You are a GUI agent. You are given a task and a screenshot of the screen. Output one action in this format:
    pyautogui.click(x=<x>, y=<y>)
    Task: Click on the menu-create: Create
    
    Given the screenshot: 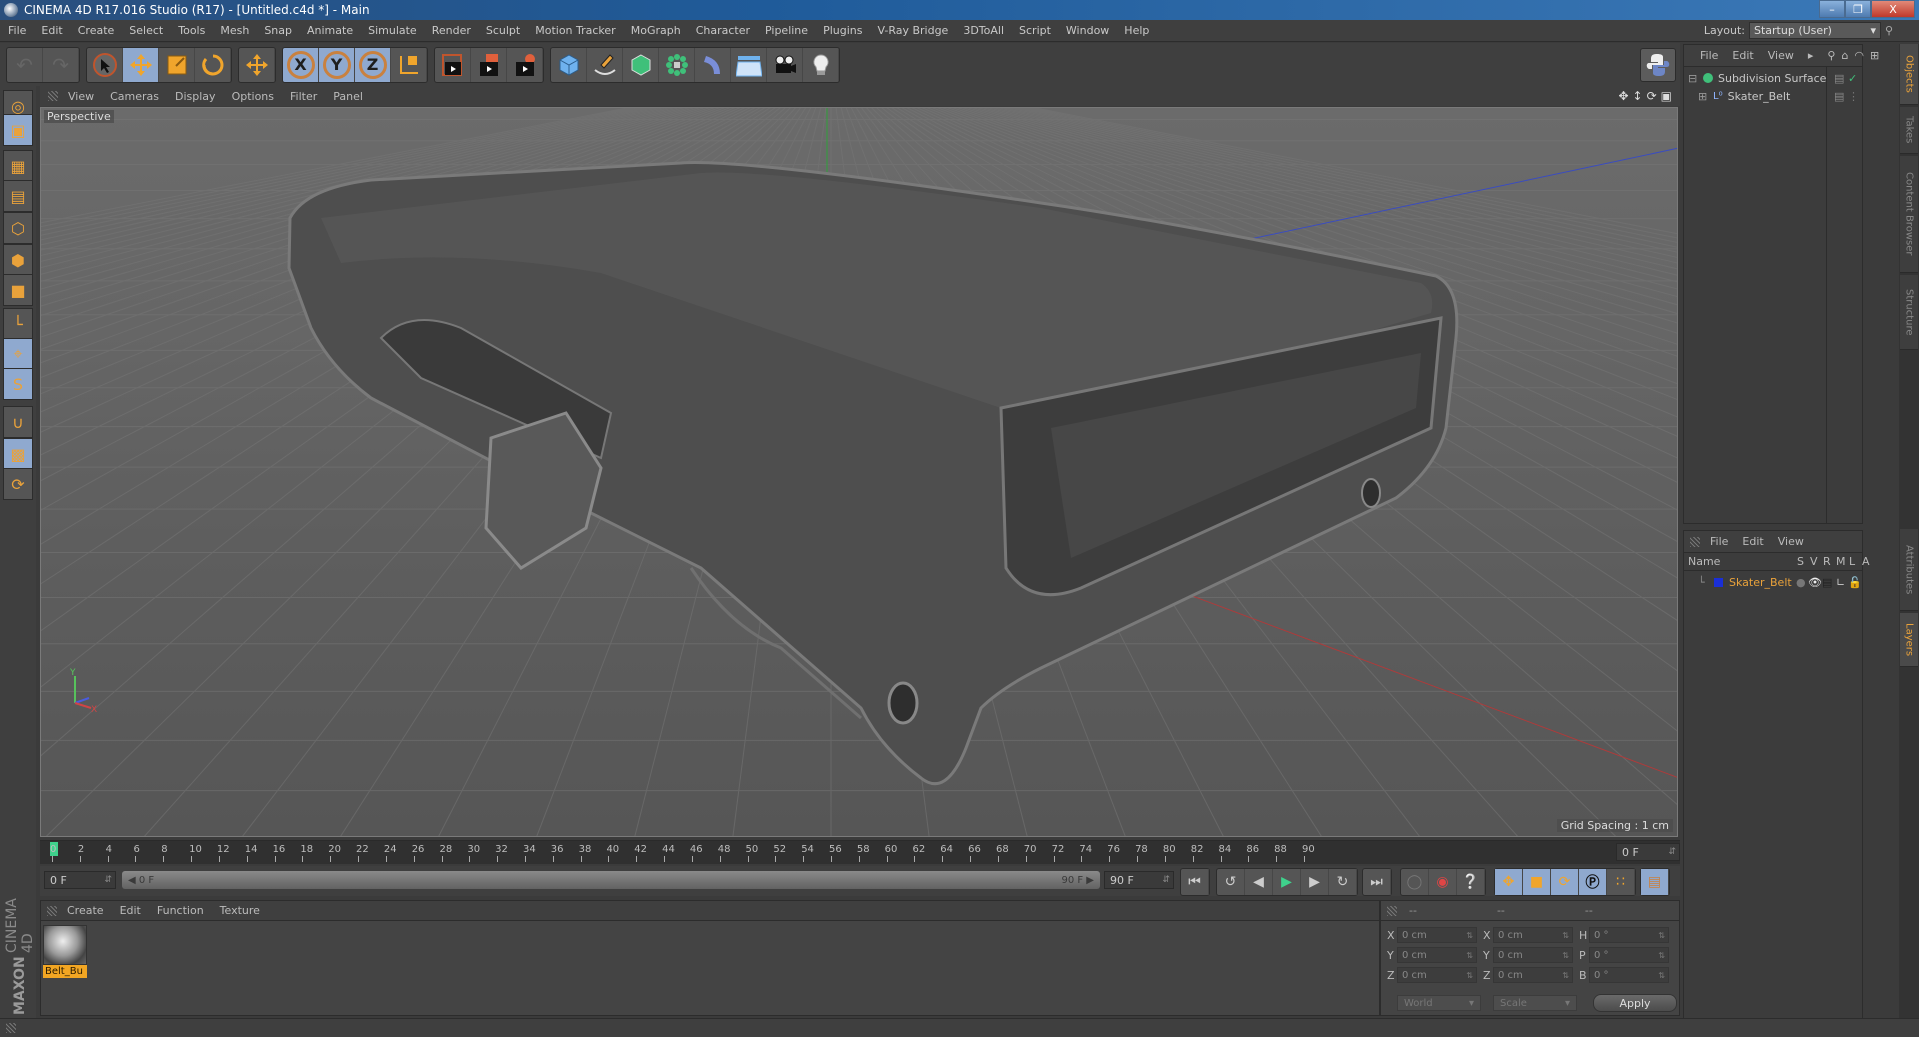 What is the action you would take?
    pyautogui.click(x=96, y=30)
    